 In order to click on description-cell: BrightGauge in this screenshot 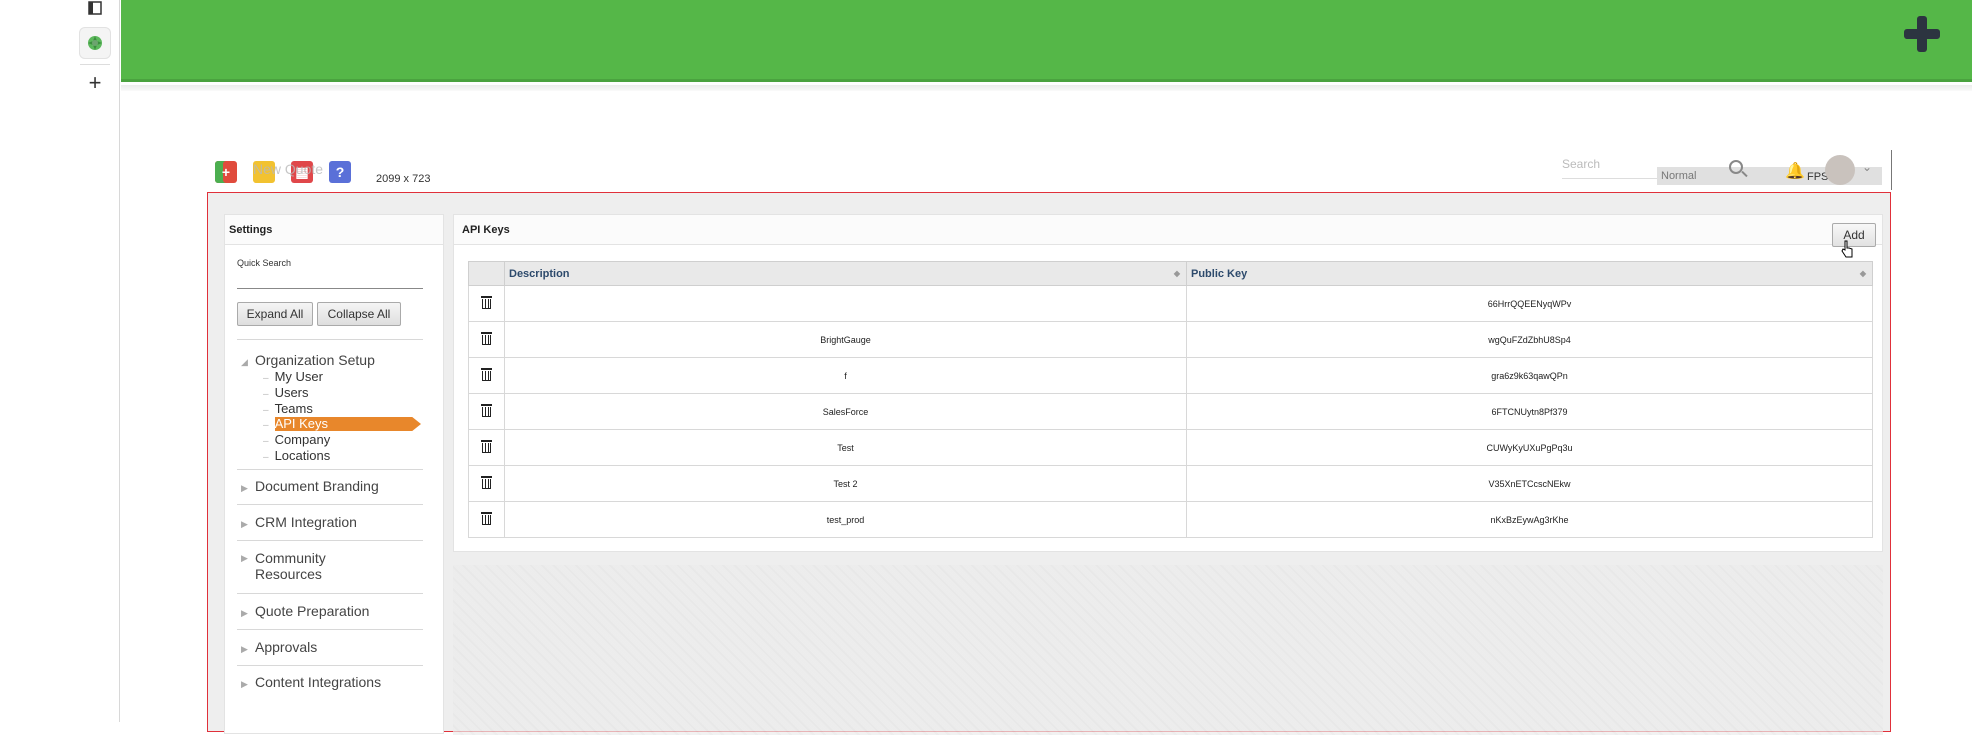, I will do `click(845, 339)`.